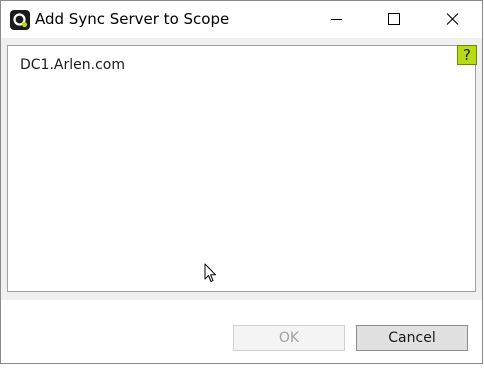 The height and width of the screenshot is (368, 484). What do you see at coordinates (132, 19) in the screenshot?
I see `window-title: Add Sync Server to Scope` at bounding box center [132, 19].